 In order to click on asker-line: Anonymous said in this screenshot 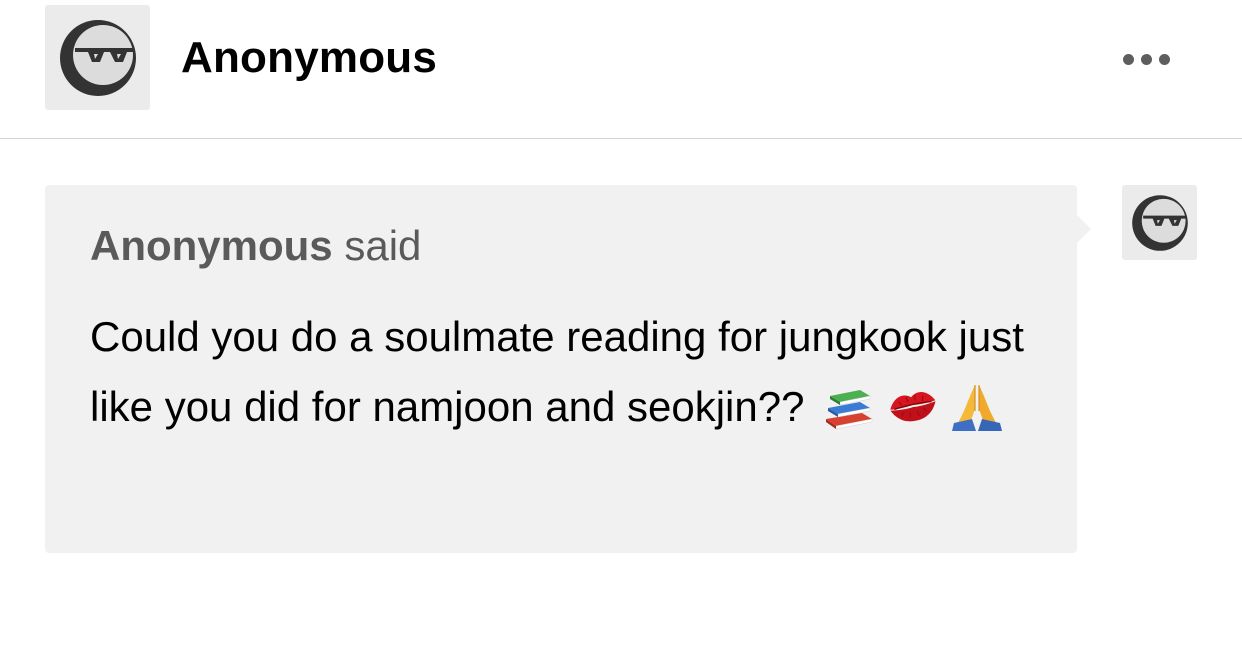, I will do `click(255, 246)`.